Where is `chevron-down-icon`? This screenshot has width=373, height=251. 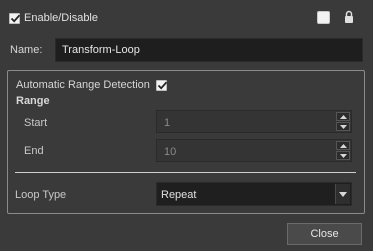
chevron-down-icon is located at coordinates (343, 194).